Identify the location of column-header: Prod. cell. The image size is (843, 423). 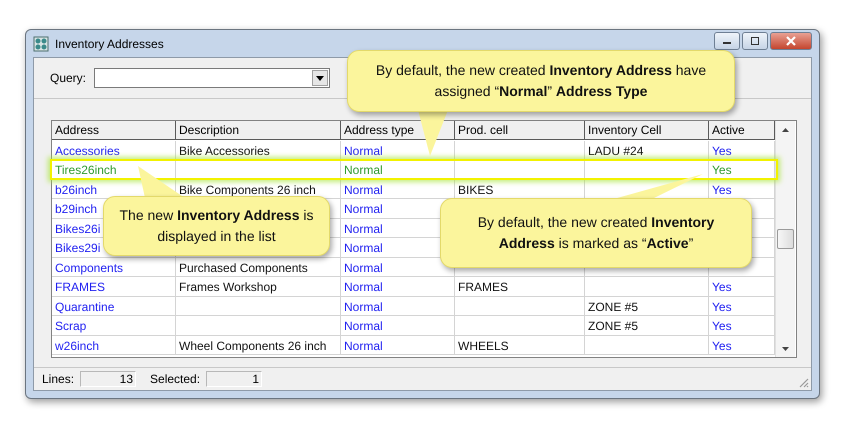
(520, 130).